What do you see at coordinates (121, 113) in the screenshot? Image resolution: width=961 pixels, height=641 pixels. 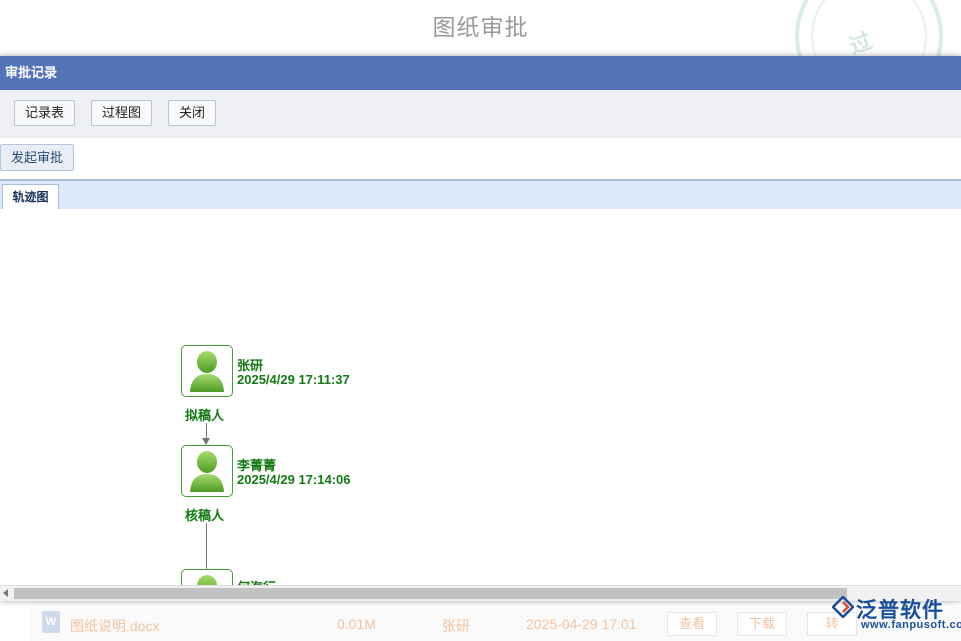 I see `process-chart-button: 过程图` at bounding box center [121, 113].